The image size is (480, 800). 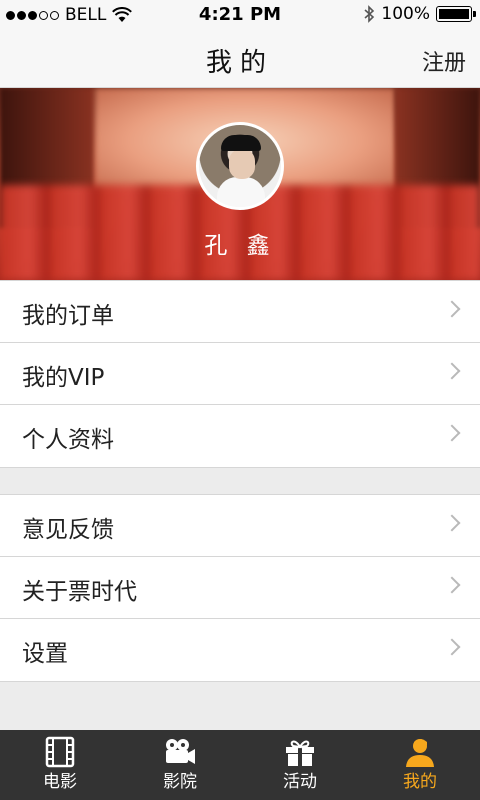 I want to click on tab-mine: 我的, so click(x=420, y=765).